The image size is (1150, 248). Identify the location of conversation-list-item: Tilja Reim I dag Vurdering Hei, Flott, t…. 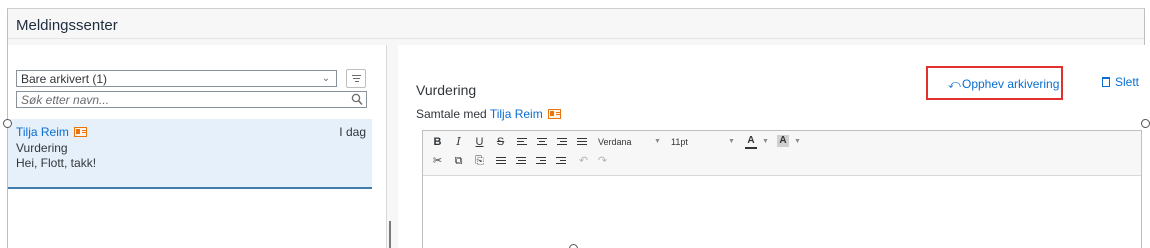
(190, 154).